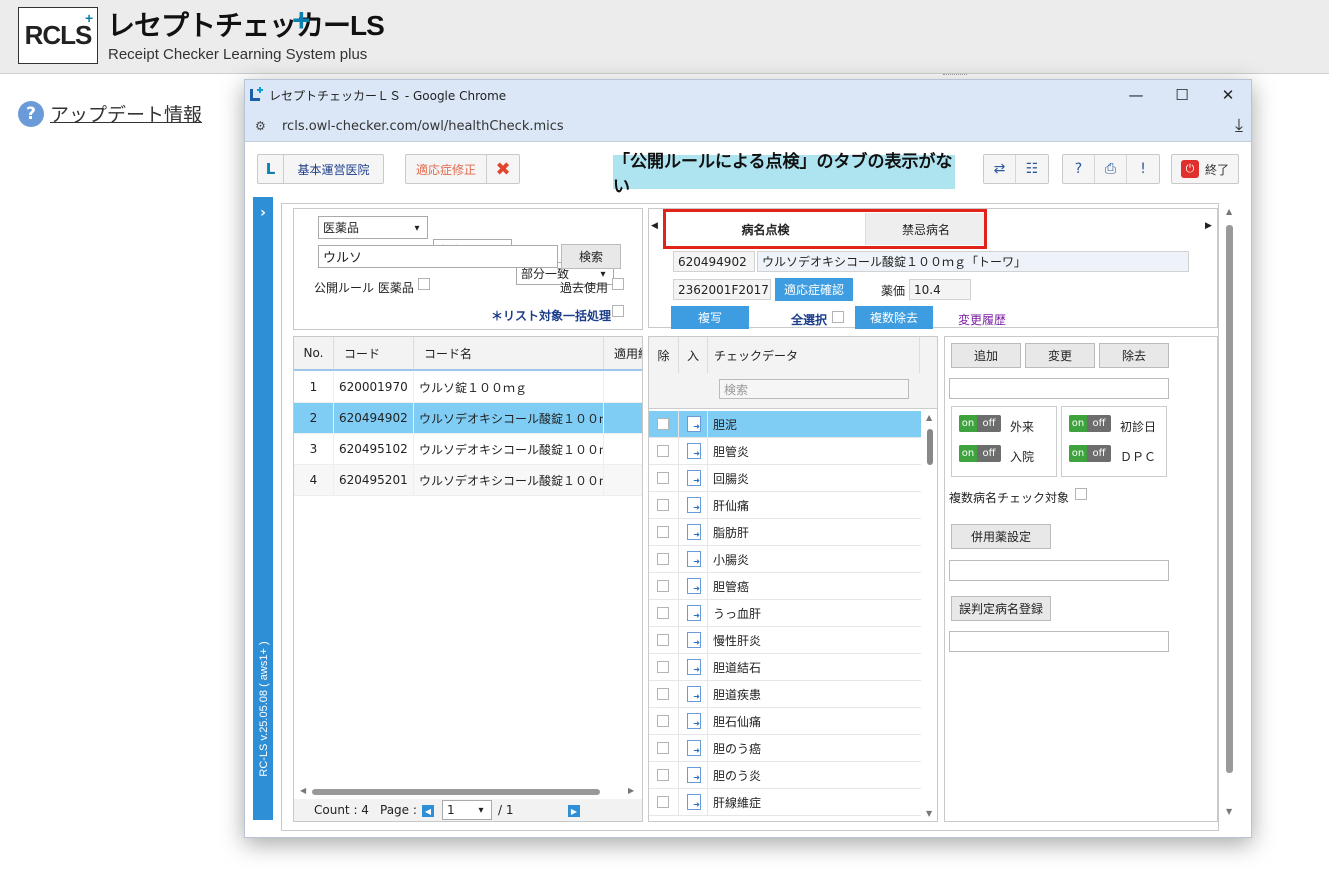 This screenshot has width=1329, height=878. I want to click on past-use-checkbox, so click(618, 284).